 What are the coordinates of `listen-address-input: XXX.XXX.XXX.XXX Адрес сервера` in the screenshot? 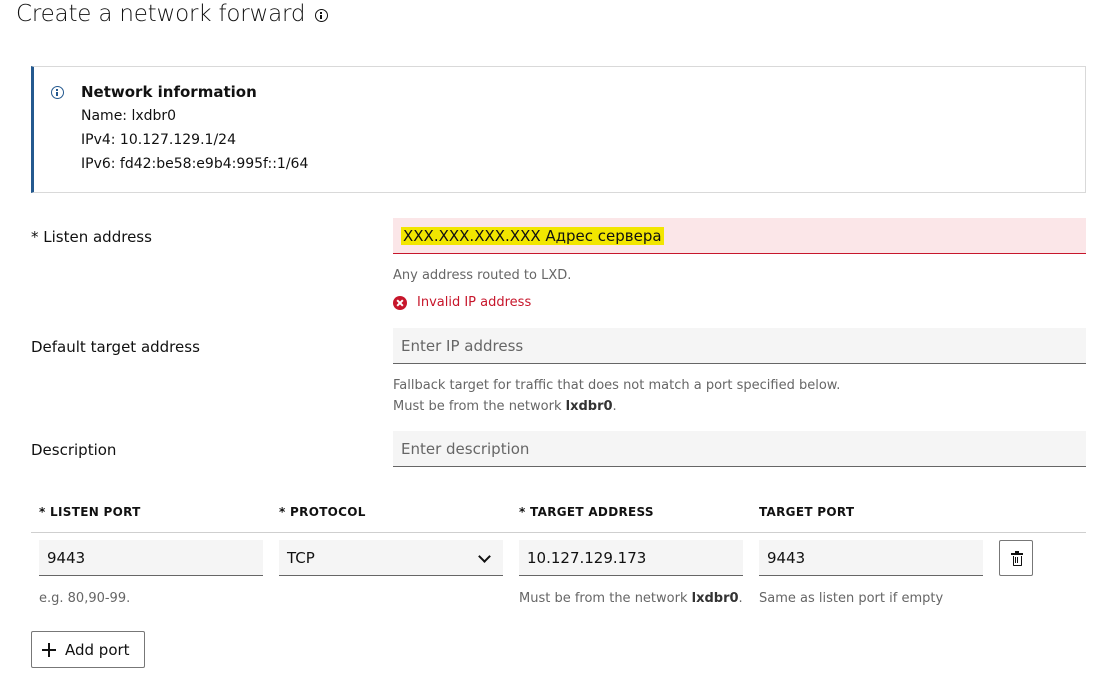 It's located at (739, 236).